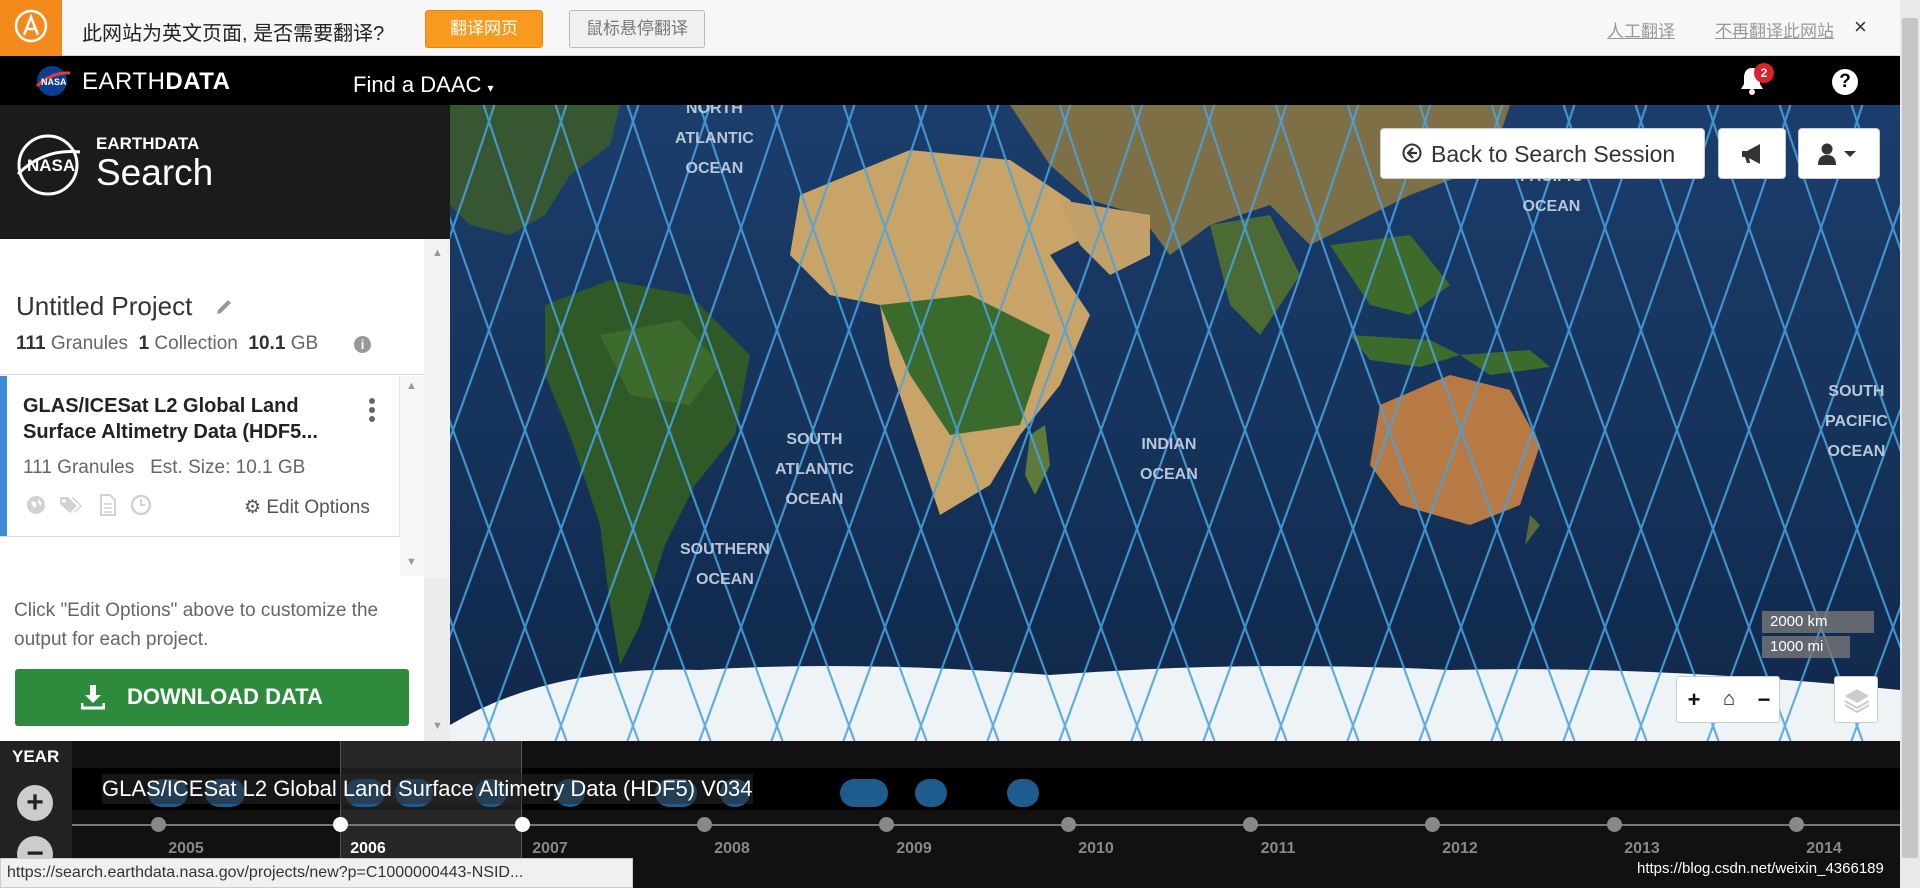  Describe the element at coordinates (423, 85) in the screenshot. I see `find-daac-menu: Find a DAAC ▾` at that location.